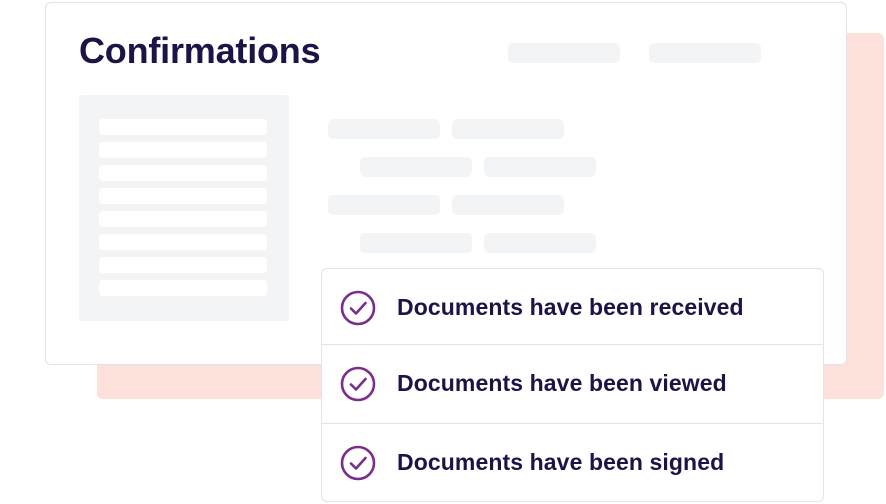  What do you see at coordinates (561, 462) in the screenshot?
I see `status-label: Documents have been signed` at bounding box center [561, 462].